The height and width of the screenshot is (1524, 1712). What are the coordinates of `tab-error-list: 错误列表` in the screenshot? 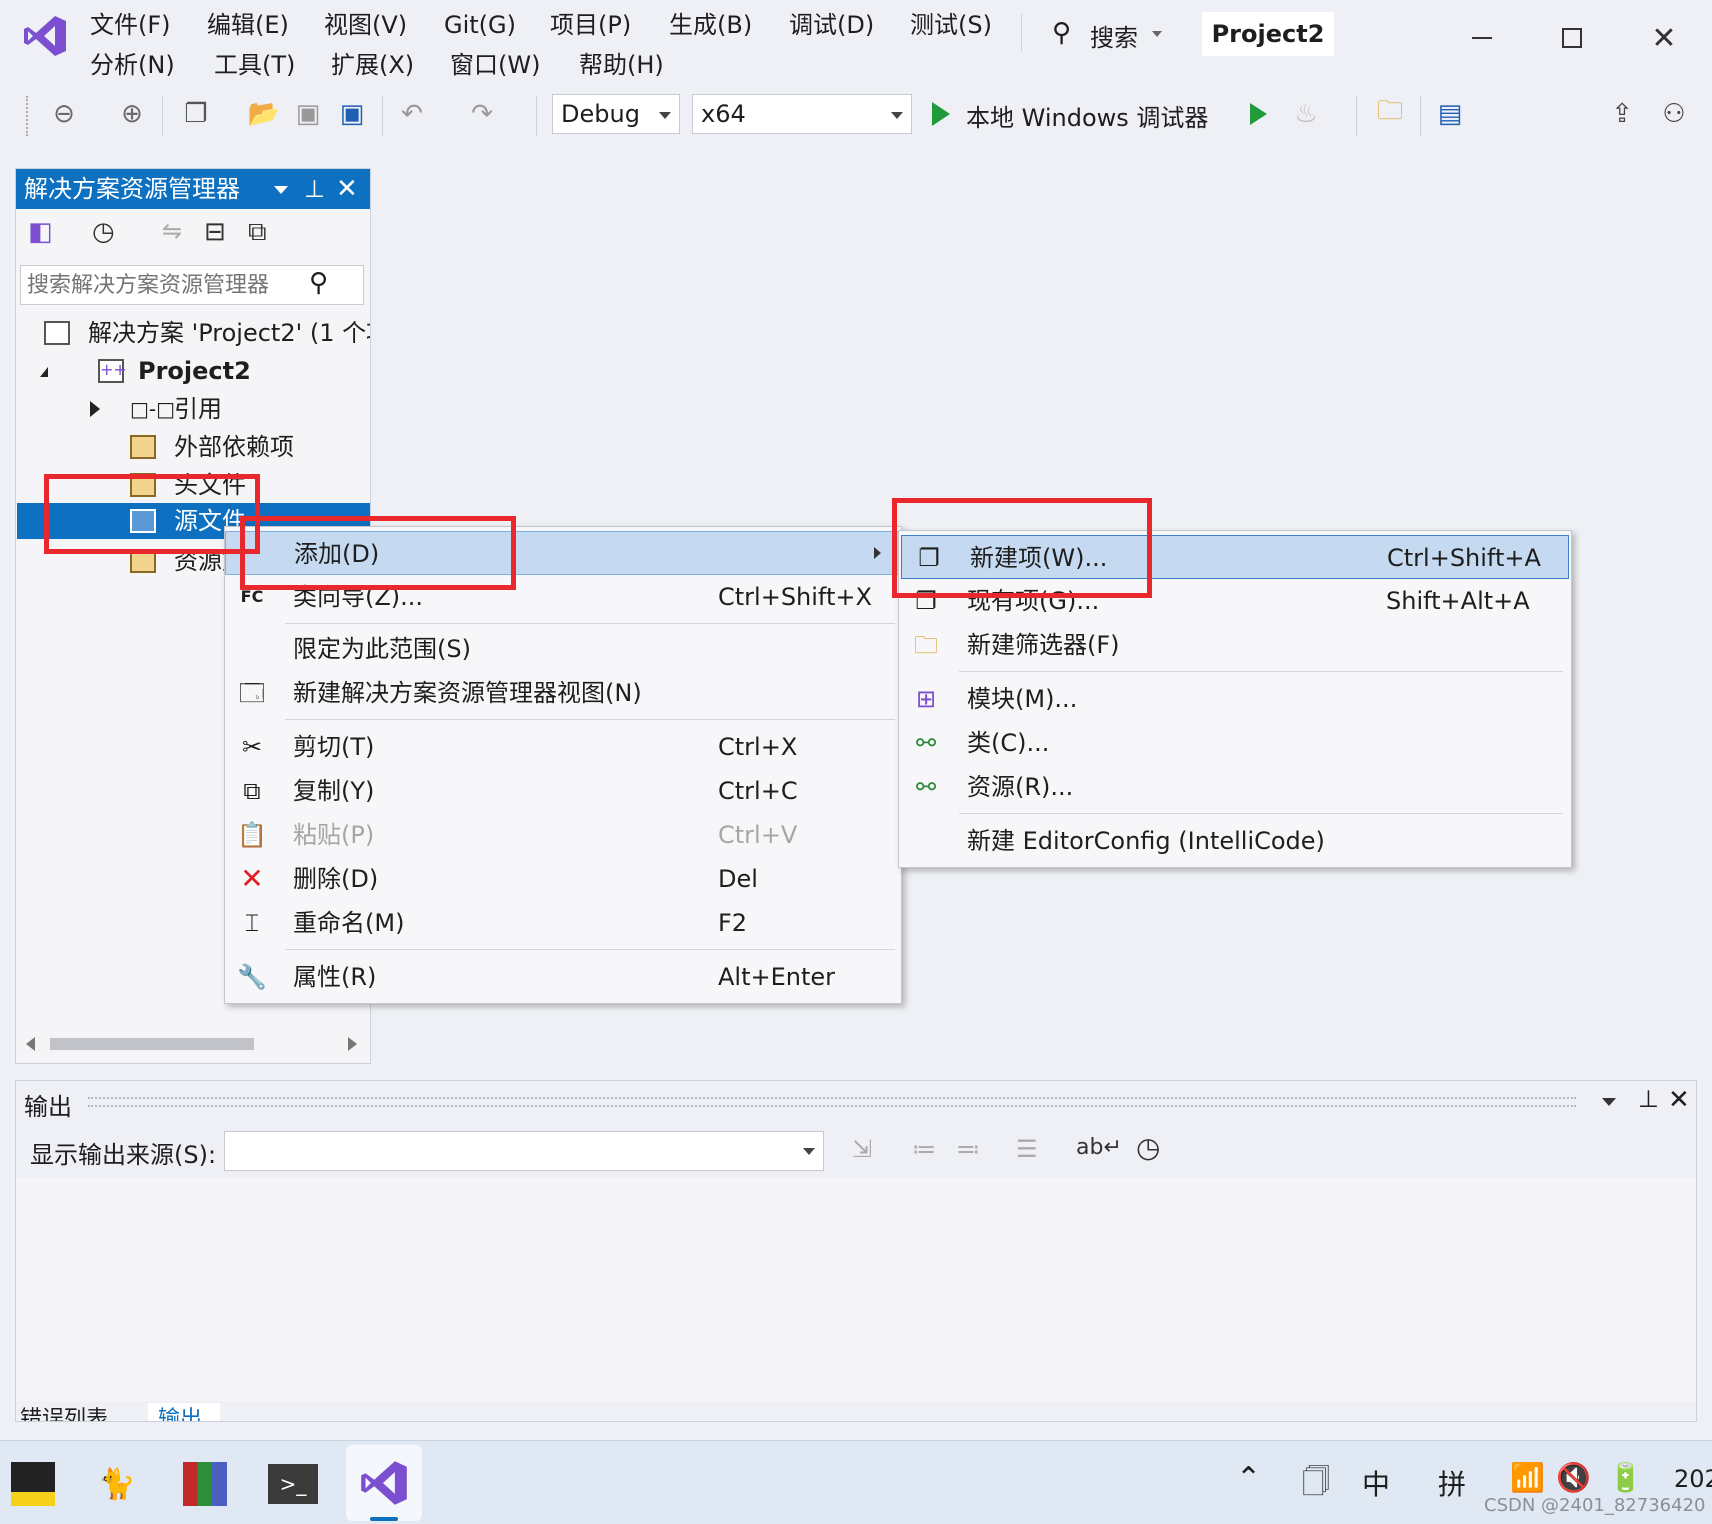 It's located at (83, 1412).